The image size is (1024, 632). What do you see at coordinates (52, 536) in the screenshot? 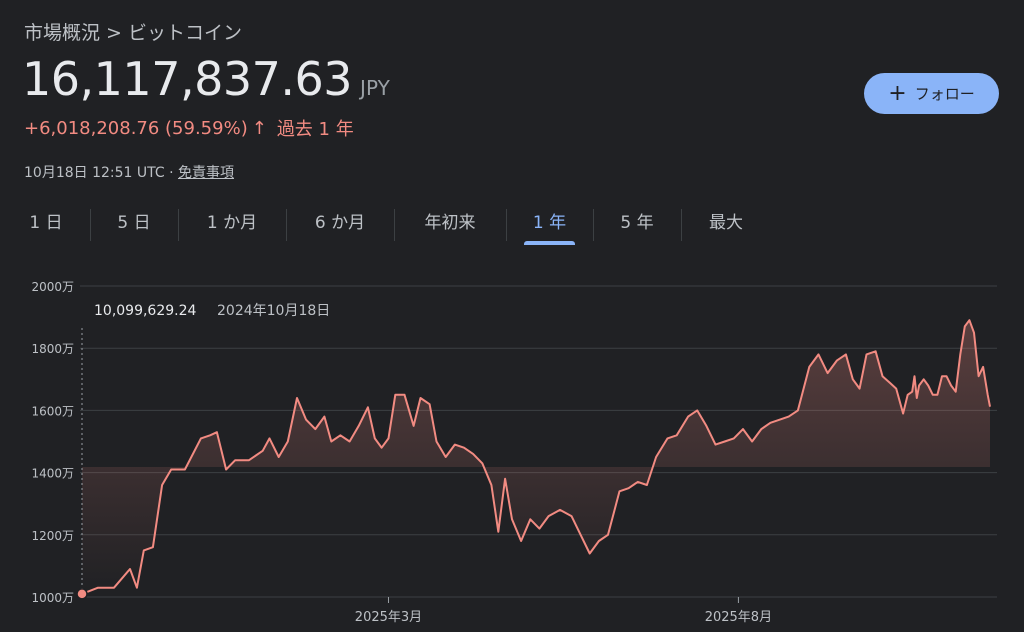
I see `y-tick-label: 1200万` at bounding box center [52, 536].